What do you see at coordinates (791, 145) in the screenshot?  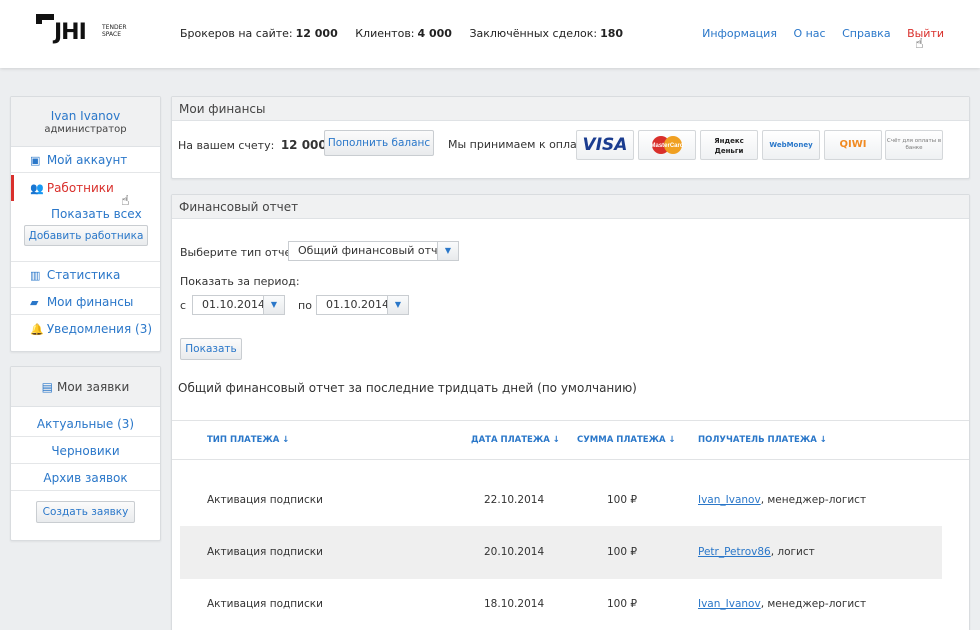 I see `webmoney-logo: WebMoney` at bounding box center [791, 145].